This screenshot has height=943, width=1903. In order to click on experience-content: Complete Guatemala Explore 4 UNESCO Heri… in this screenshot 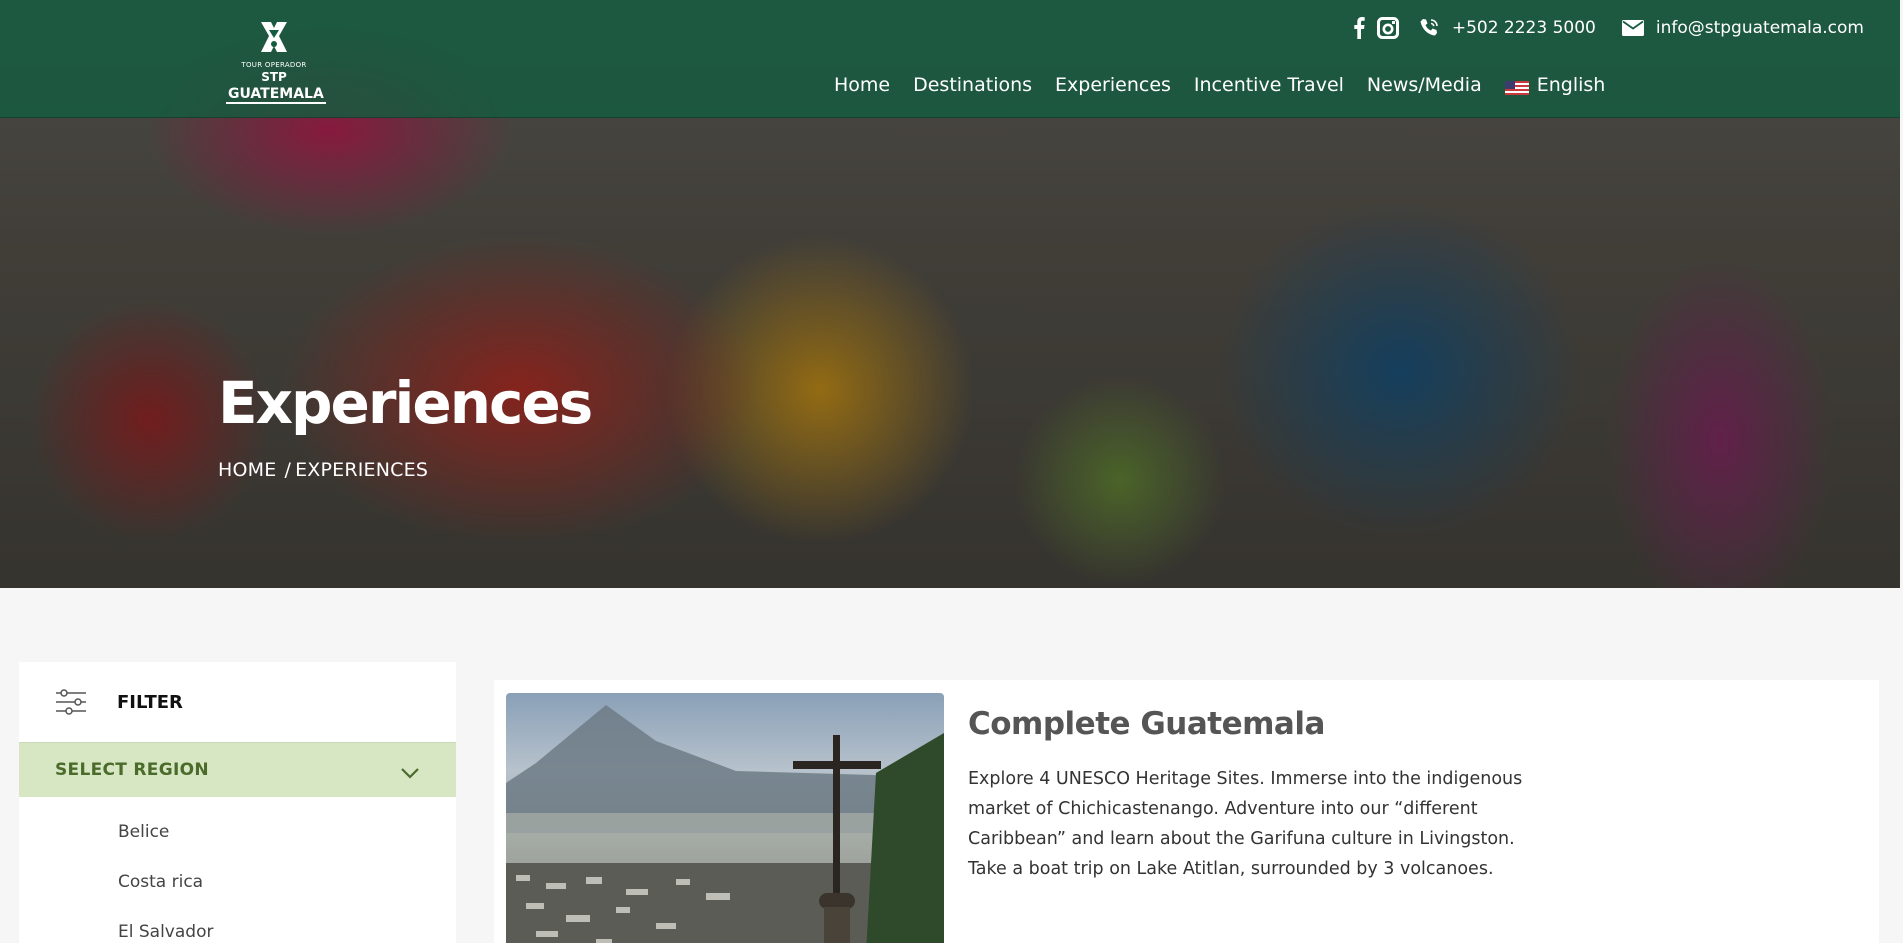, I will do `click(1268, 795)`.